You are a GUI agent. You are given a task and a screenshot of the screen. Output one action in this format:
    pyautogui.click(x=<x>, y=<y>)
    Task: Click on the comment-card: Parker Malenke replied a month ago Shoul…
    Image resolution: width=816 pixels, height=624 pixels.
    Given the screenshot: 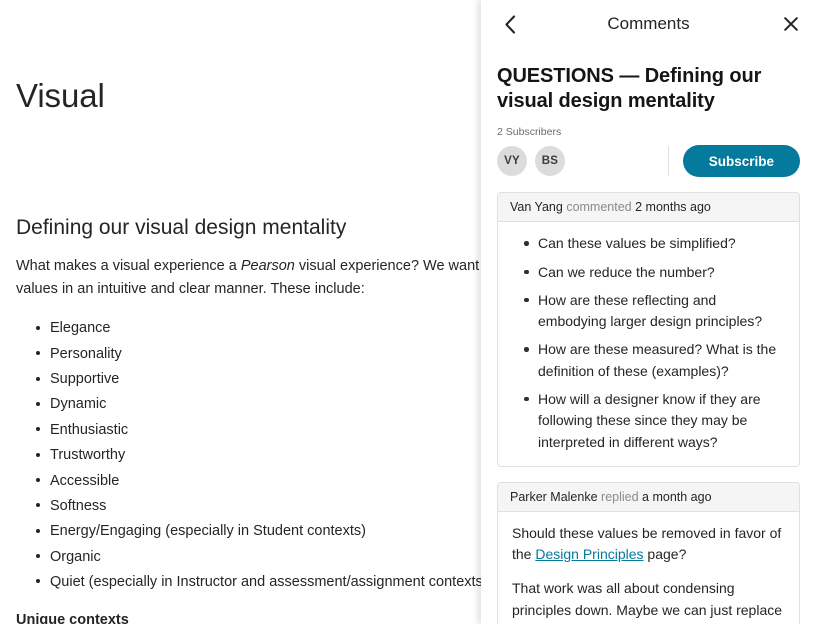 What is the action you would take?
    pyautogui.click(x=648, y=552)
    